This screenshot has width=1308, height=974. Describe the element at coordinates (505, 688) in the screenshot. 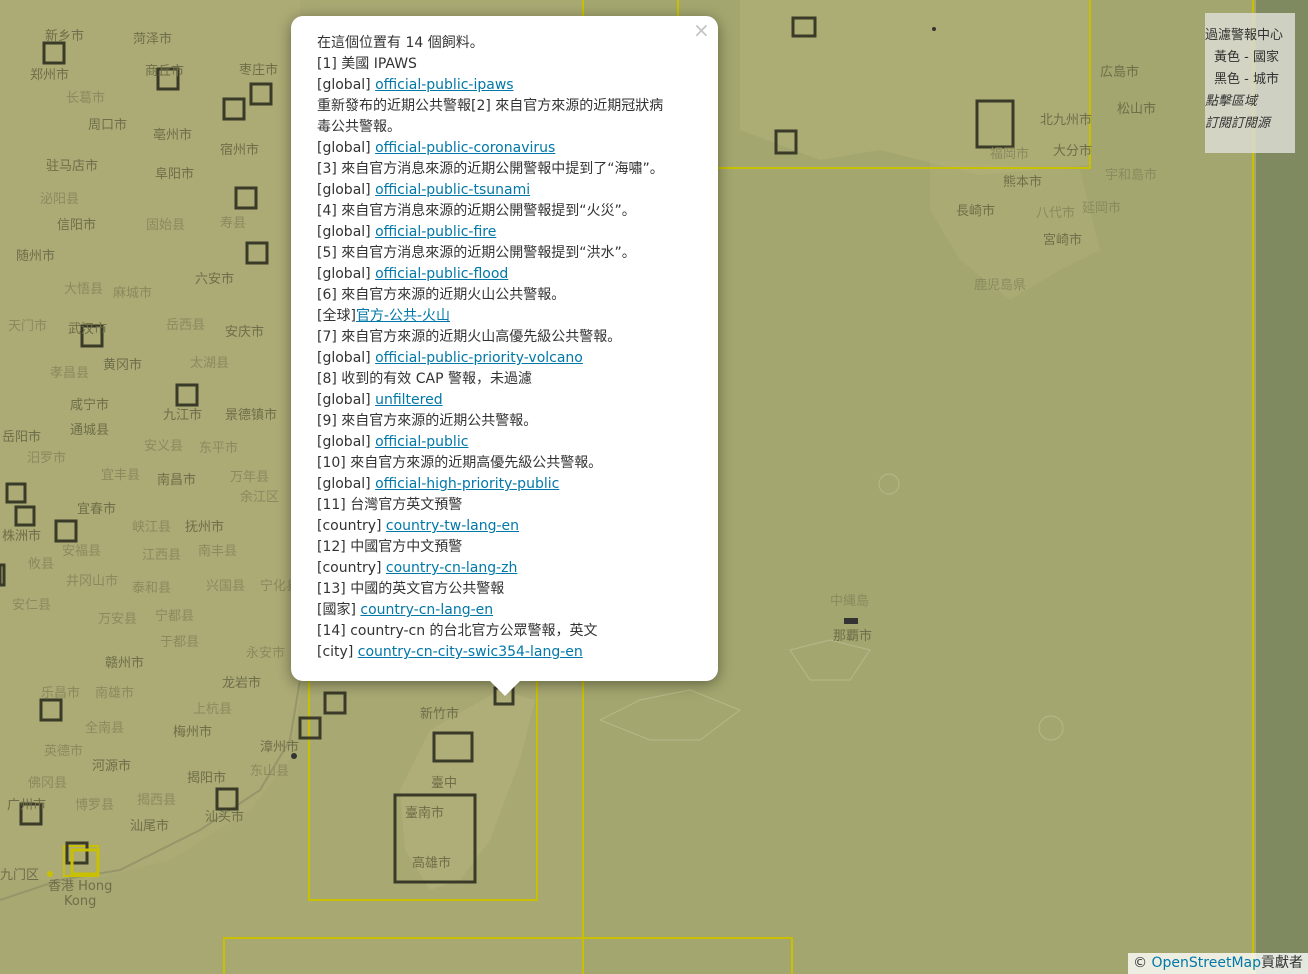

I see `popup-tip` at that location.